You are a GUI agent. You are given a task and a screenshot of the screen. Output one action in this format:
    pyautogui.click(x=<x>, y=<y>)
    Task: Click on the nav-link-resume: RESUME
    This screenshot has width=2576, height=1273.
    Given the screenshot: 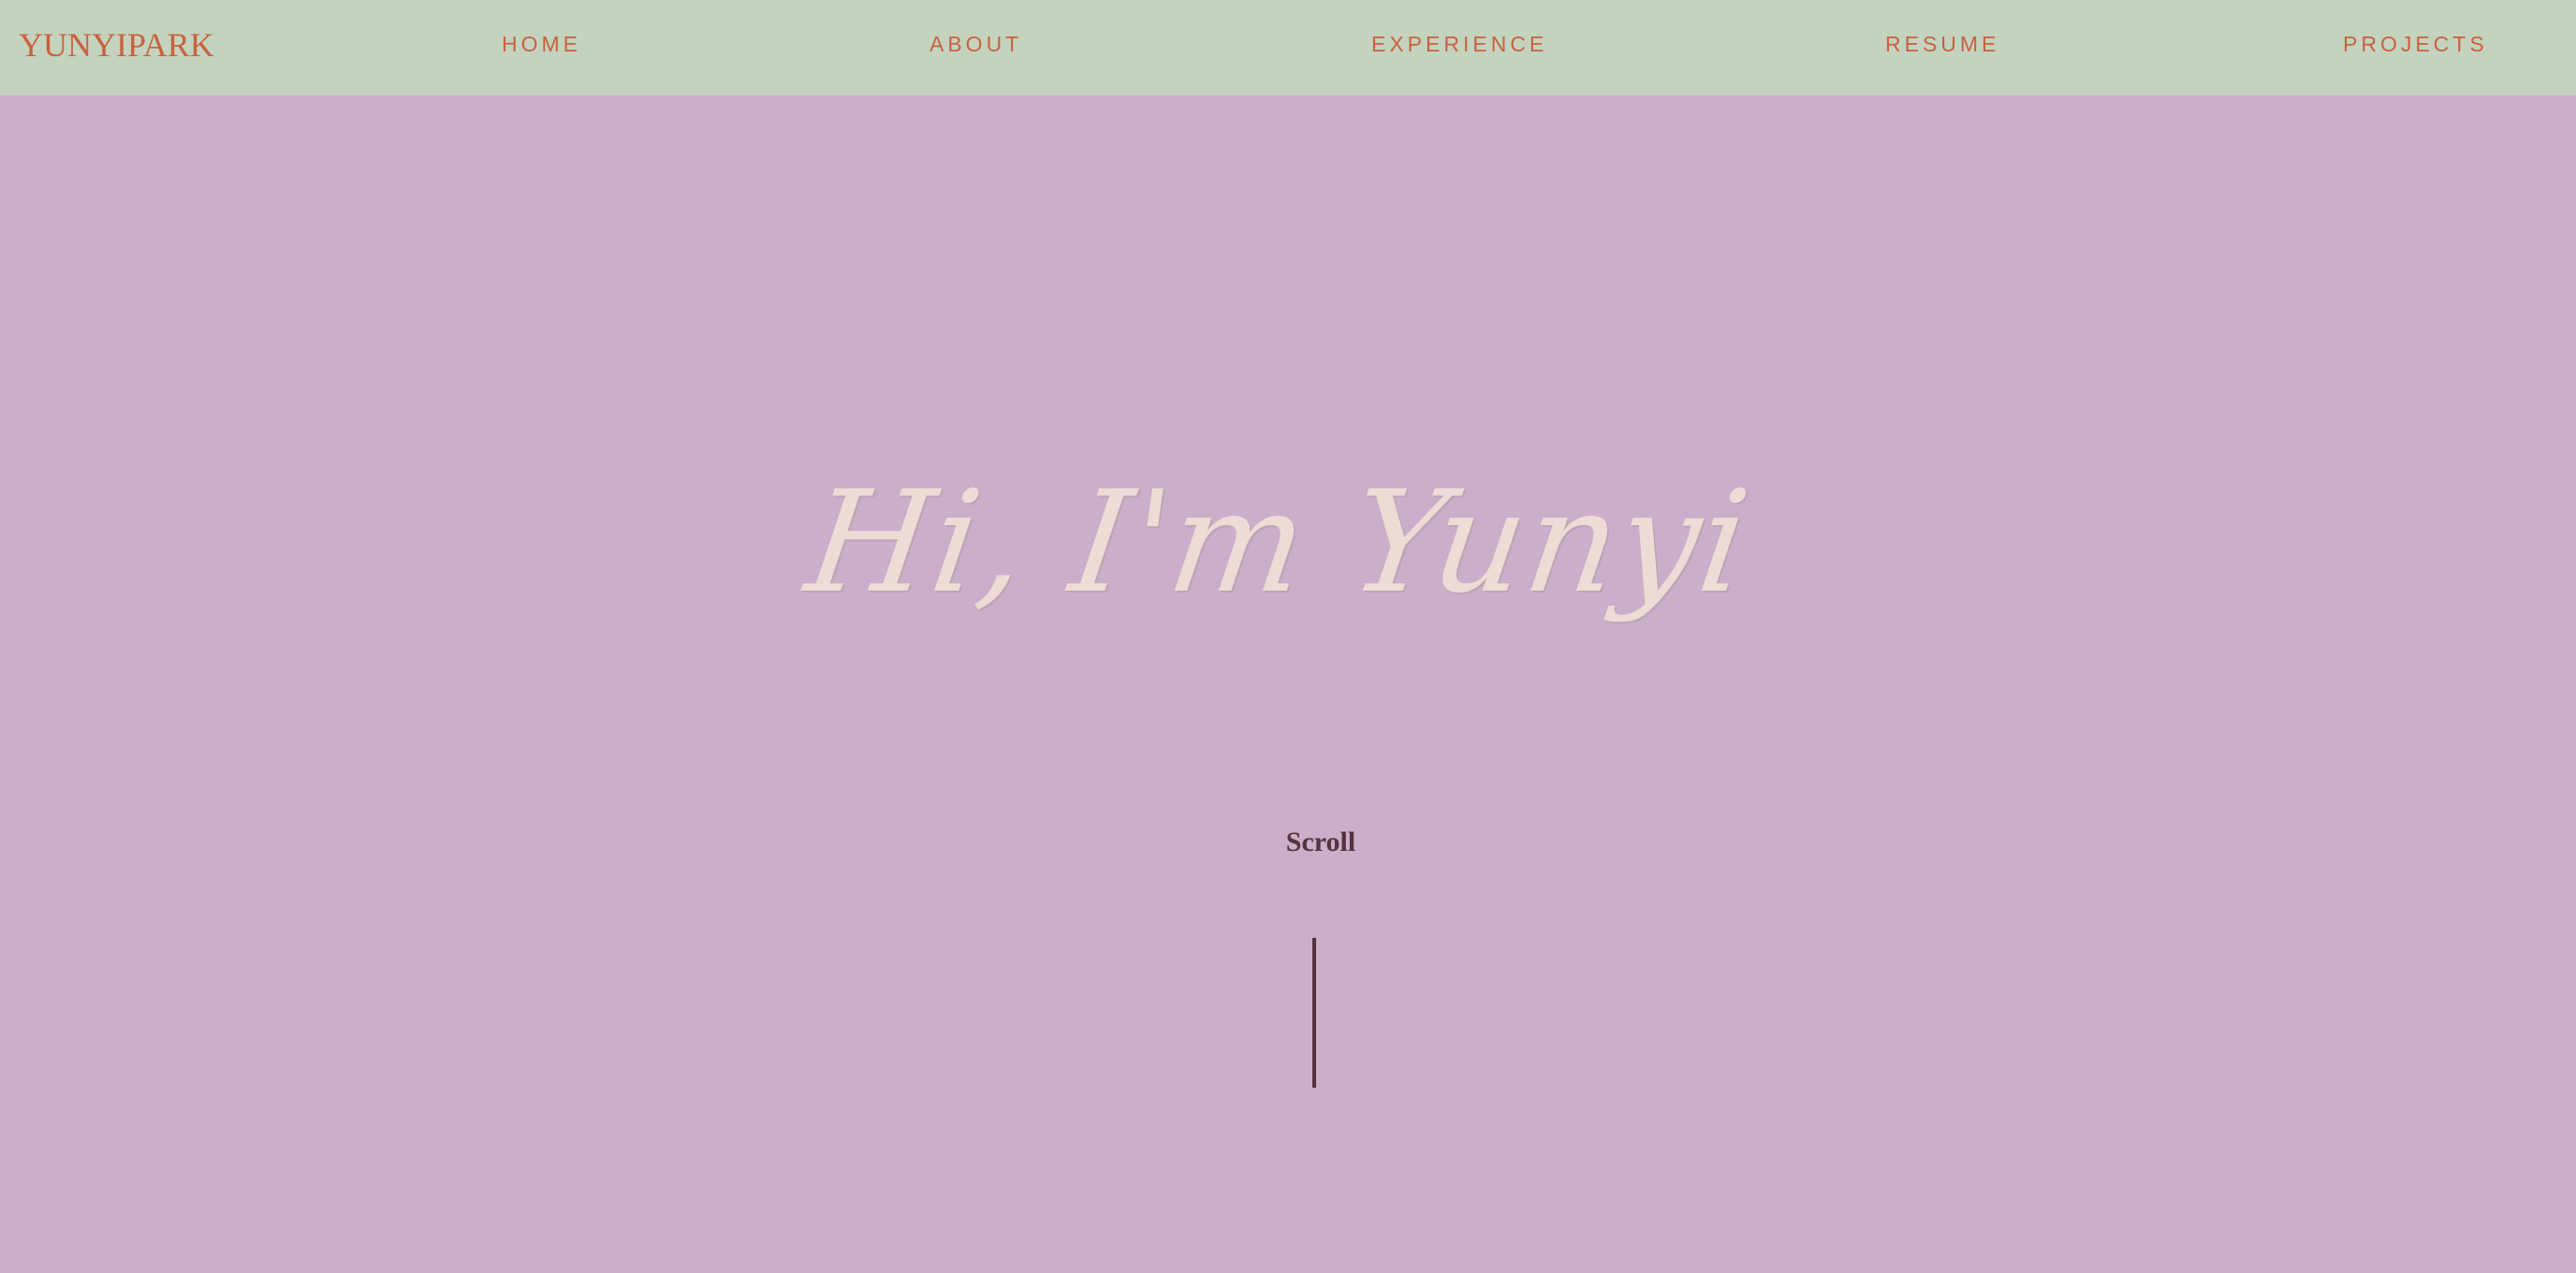 What is the action you would take?
    pyautogui.click(x=1942, y=44)
    